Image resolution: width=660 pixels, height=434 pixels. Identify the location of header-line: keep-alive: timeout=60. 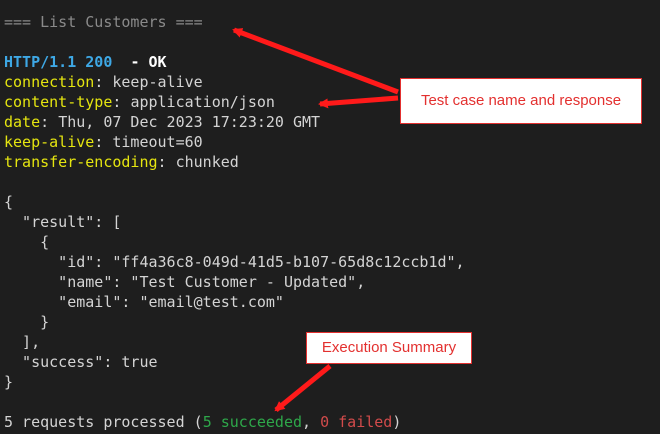
(103, 142).